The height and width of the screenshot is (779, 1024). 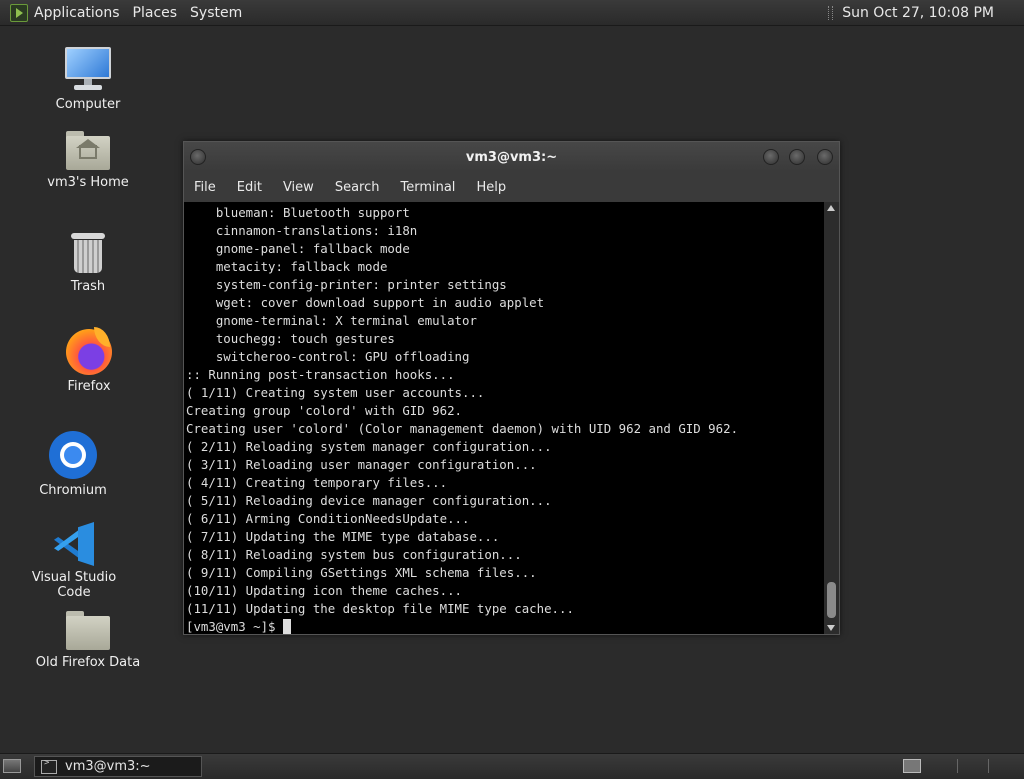 What do you see at coordinates (831, 12) in the screenshot?
I see `panel-handle-icon` at bounding box center [831, 12].